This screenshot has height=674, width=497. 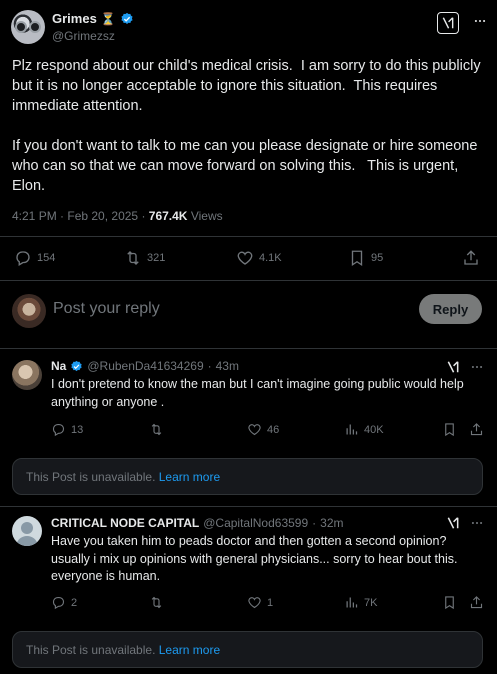 What do you see at coordinates (365, 258) in the screenshot?
I see `bookmark-action: 95` at bounding box center [365, 258].